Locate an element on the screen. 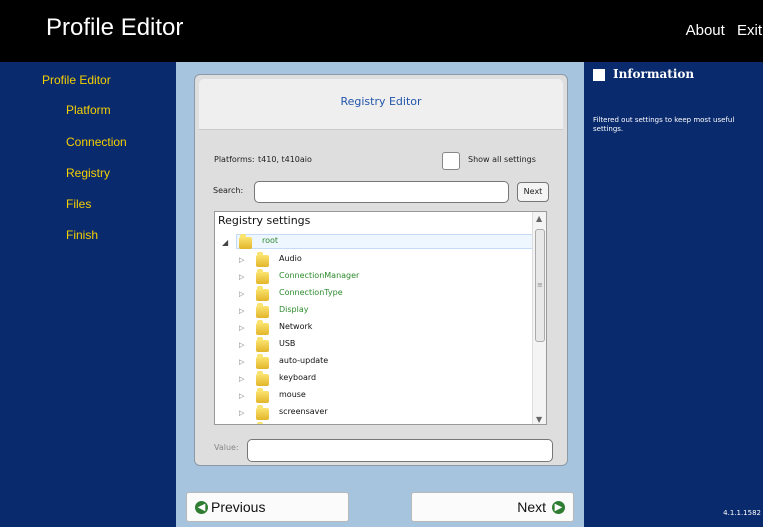  search-next-button: Next is located at coordinates (533, 192).